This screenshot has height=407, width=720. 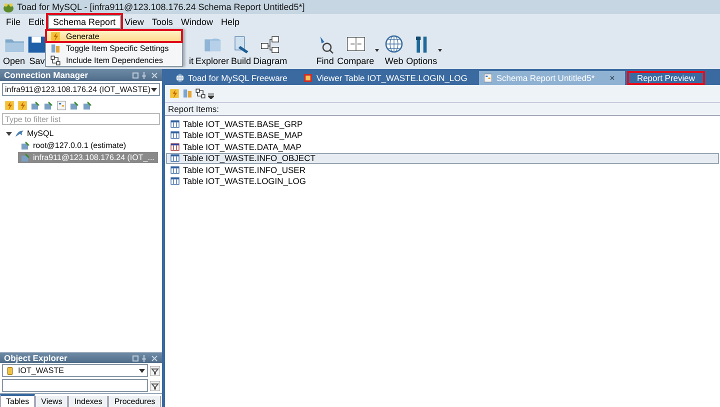 I want to click on toolbar-button: Diagram, so click(x=270, y=50).